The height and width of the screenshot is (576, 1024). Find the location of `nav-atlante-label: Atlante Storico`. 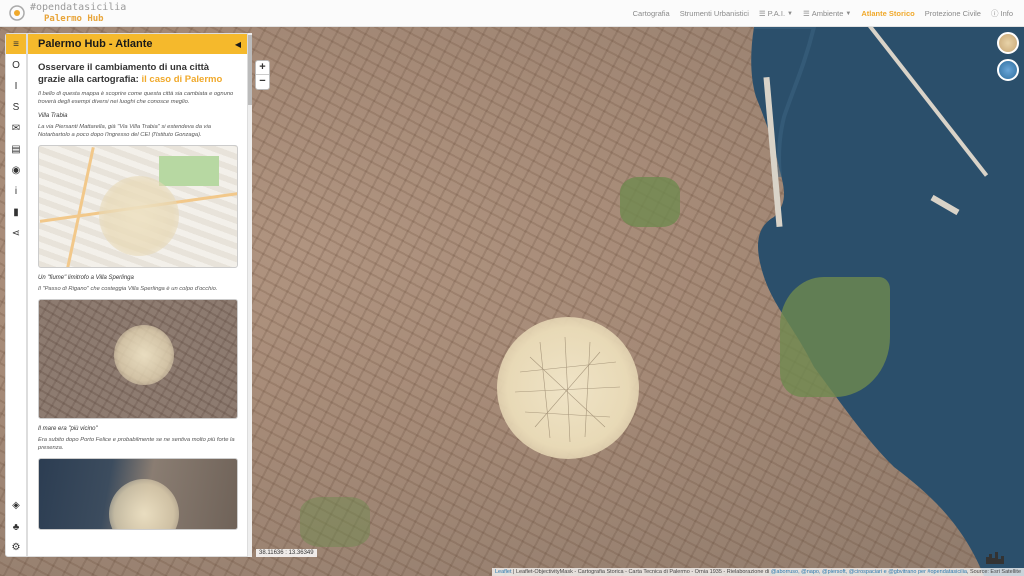

nav-atlante-label: Atlante Storico is located at coordinates (888, 13).